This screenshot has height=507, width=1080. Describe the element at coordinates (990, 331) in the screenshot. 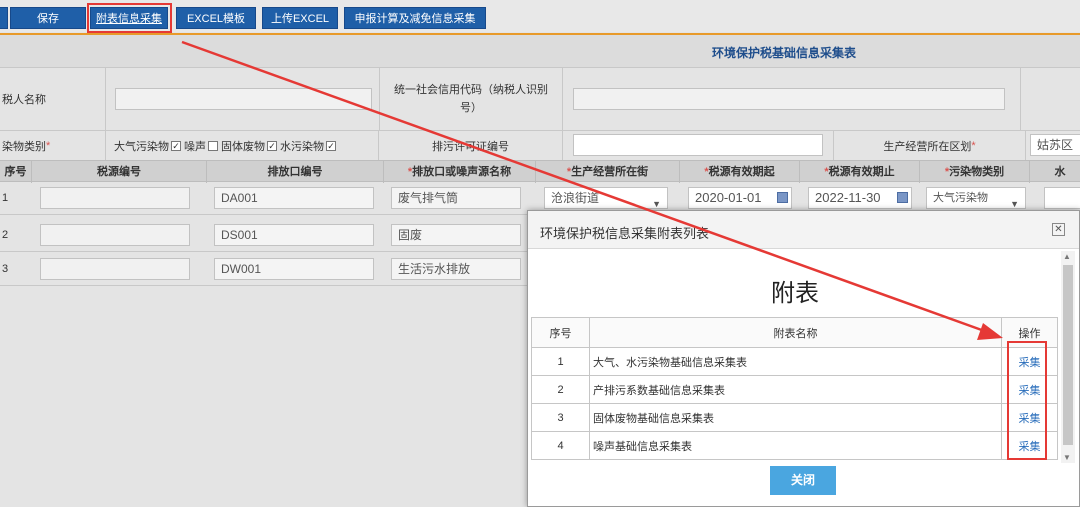

I see `arrow-head` at that location.